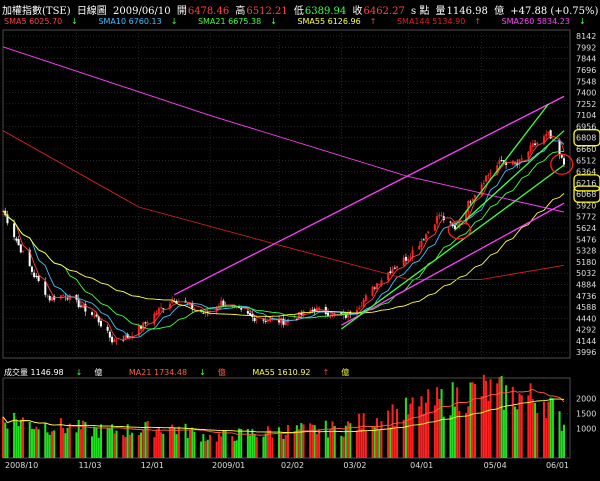 Image resolution: width=600 pixels, height=481 pixels. What do you see at coordinates (452, 247) in the screenshot?
I see `channel-lower` at bounding box center [452, 247].